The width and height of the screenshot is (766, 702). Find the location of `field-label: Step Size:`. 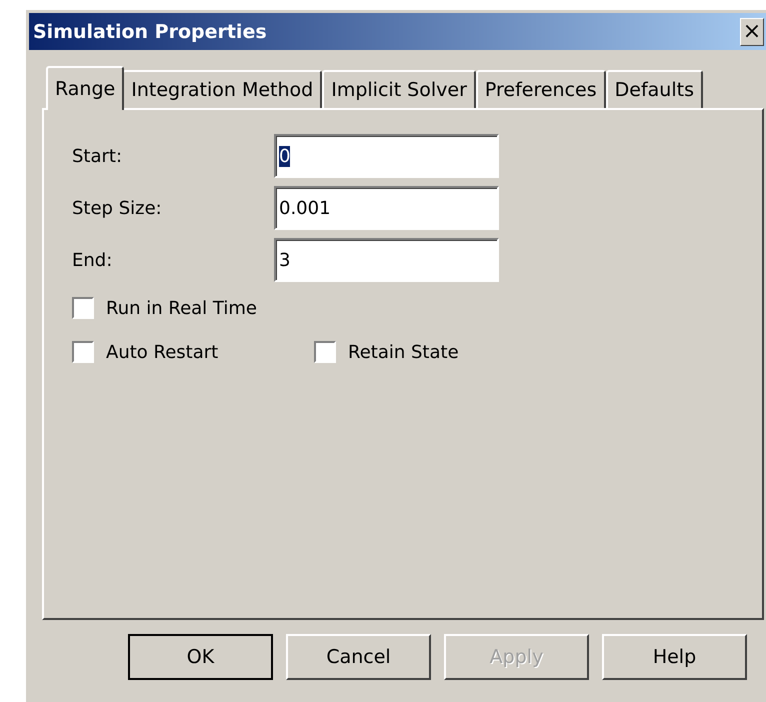

field-label: Step Size: is located at coordinates (117, 208).